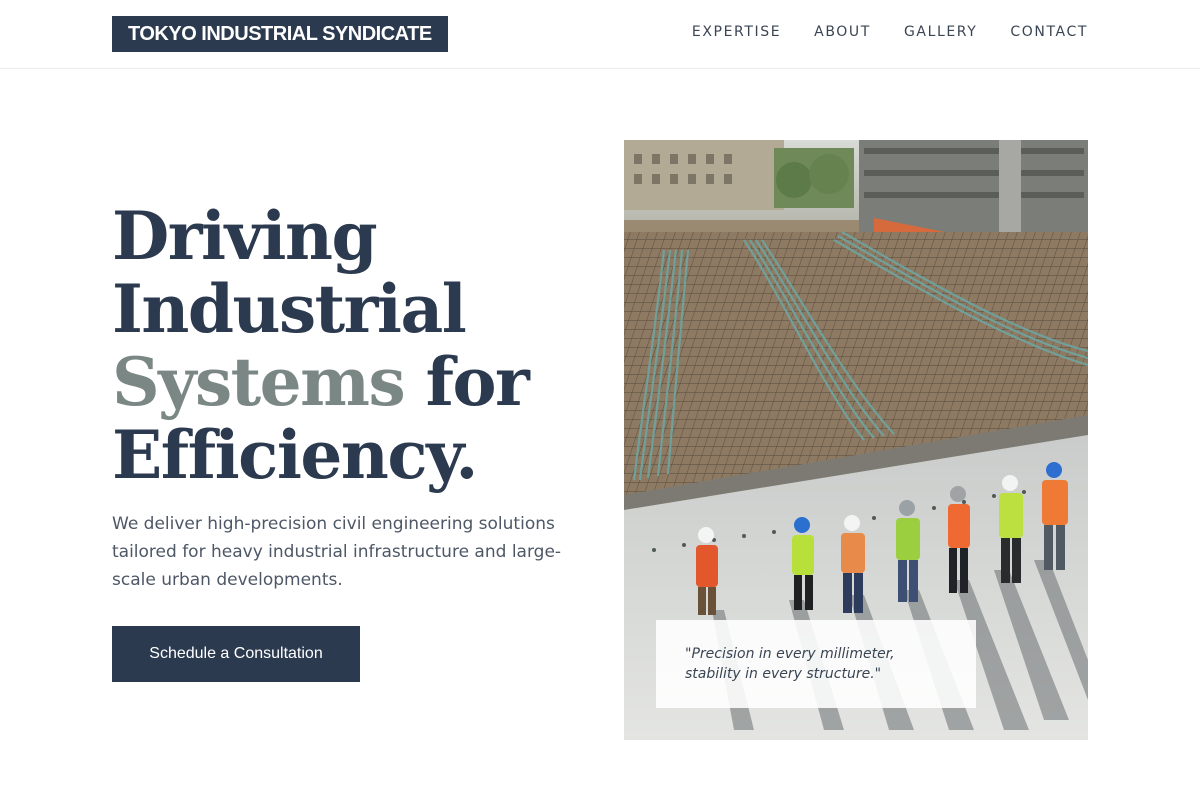  I want to click on hero-title-line2: Industrial, so click(289, 309).